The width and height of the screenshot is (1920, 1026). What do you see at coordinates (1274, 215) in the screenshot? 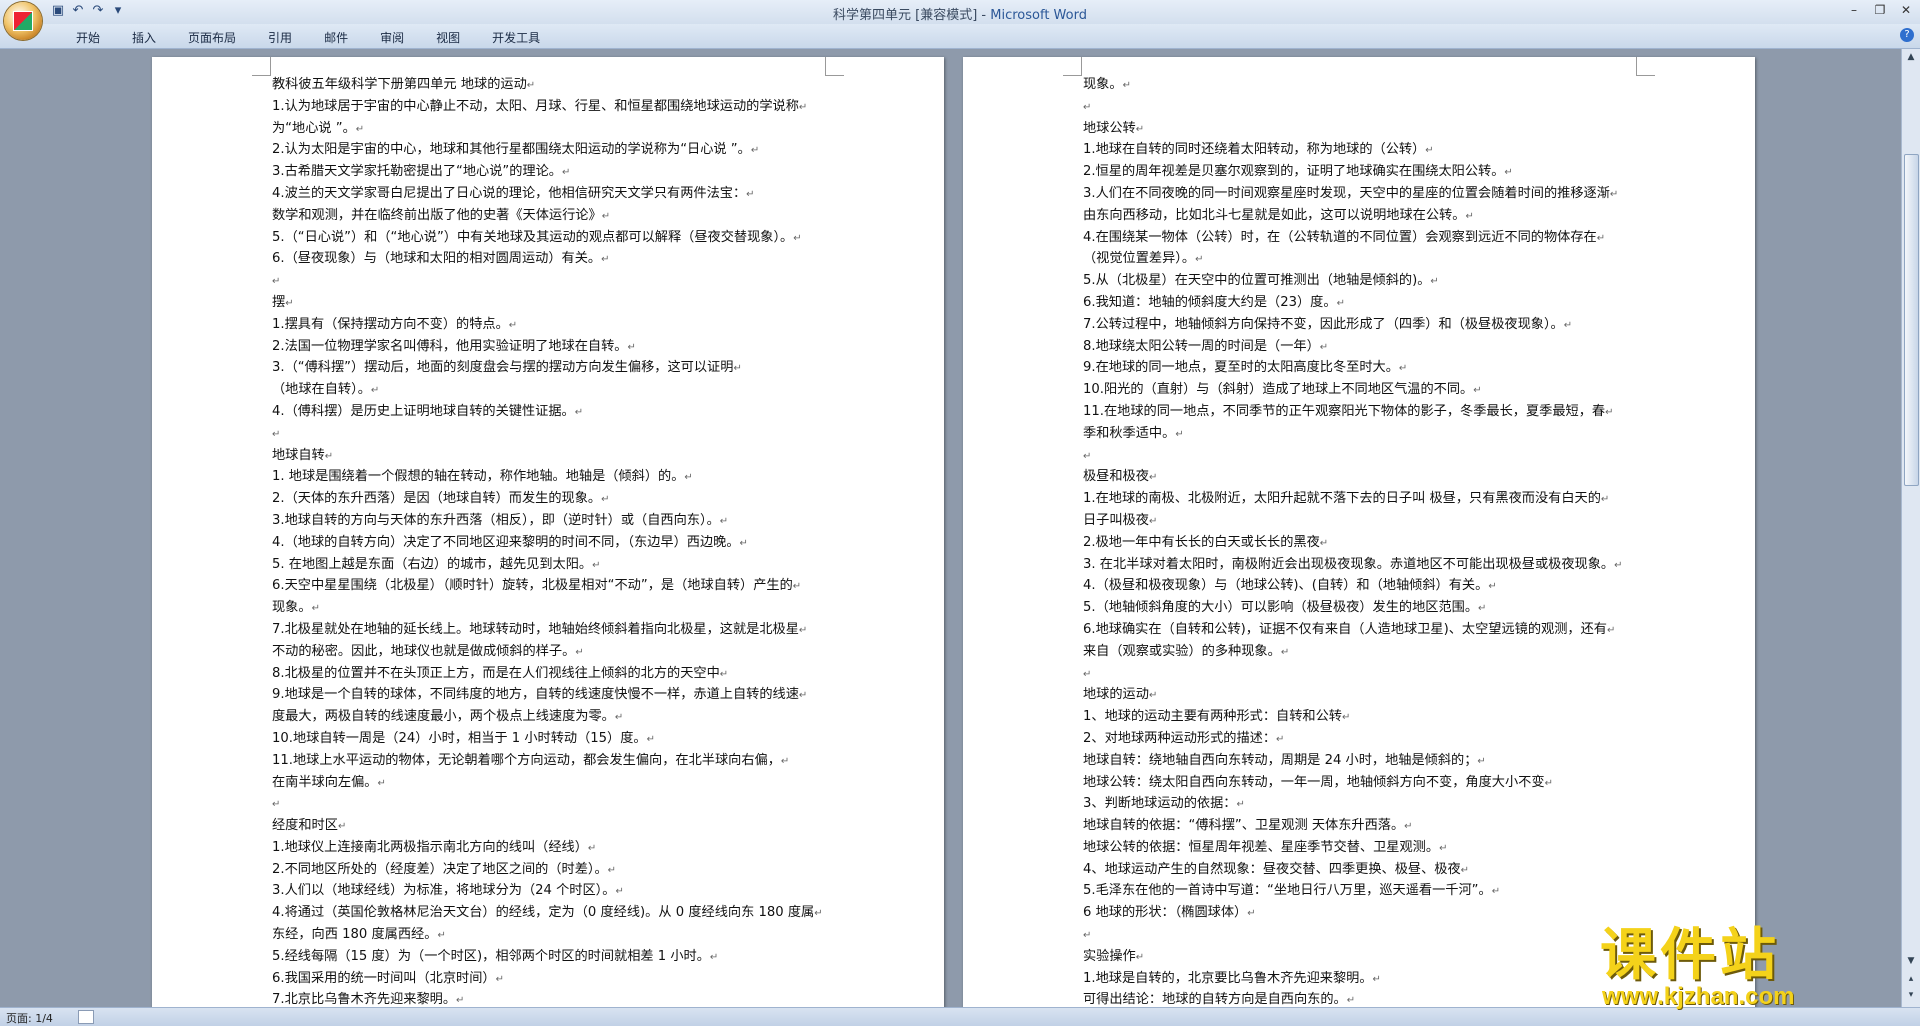
I see `line-text: 由东向西移动，比如北斗七星就是如此，这可以说明地球在公转。` at bounding box center [1274, 215].